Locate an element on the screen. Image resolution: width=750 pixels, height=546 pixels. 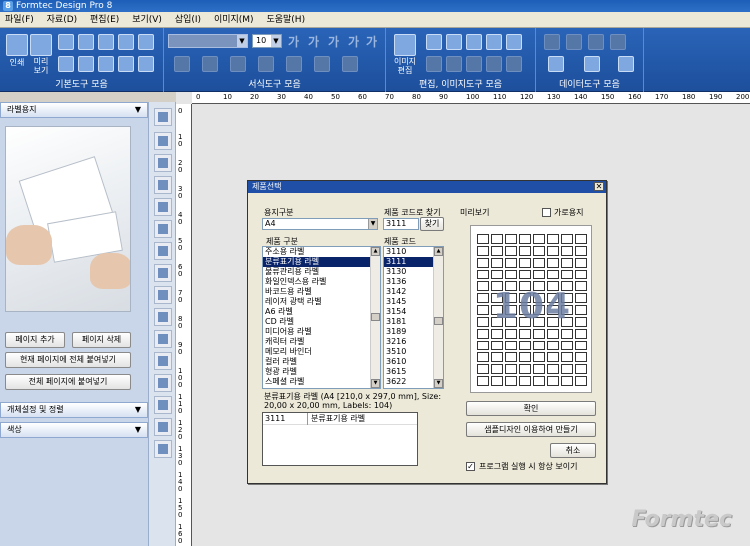
data-db-icon is located at coordinates (592, 64).